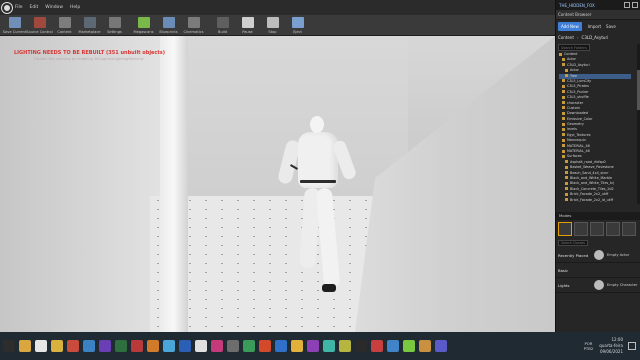 The width and height of the screenshot is (640, 360). Describe the element at coordinates (573, 243) in the screenshot. I see `class-search-input: Search Classes` at that location.